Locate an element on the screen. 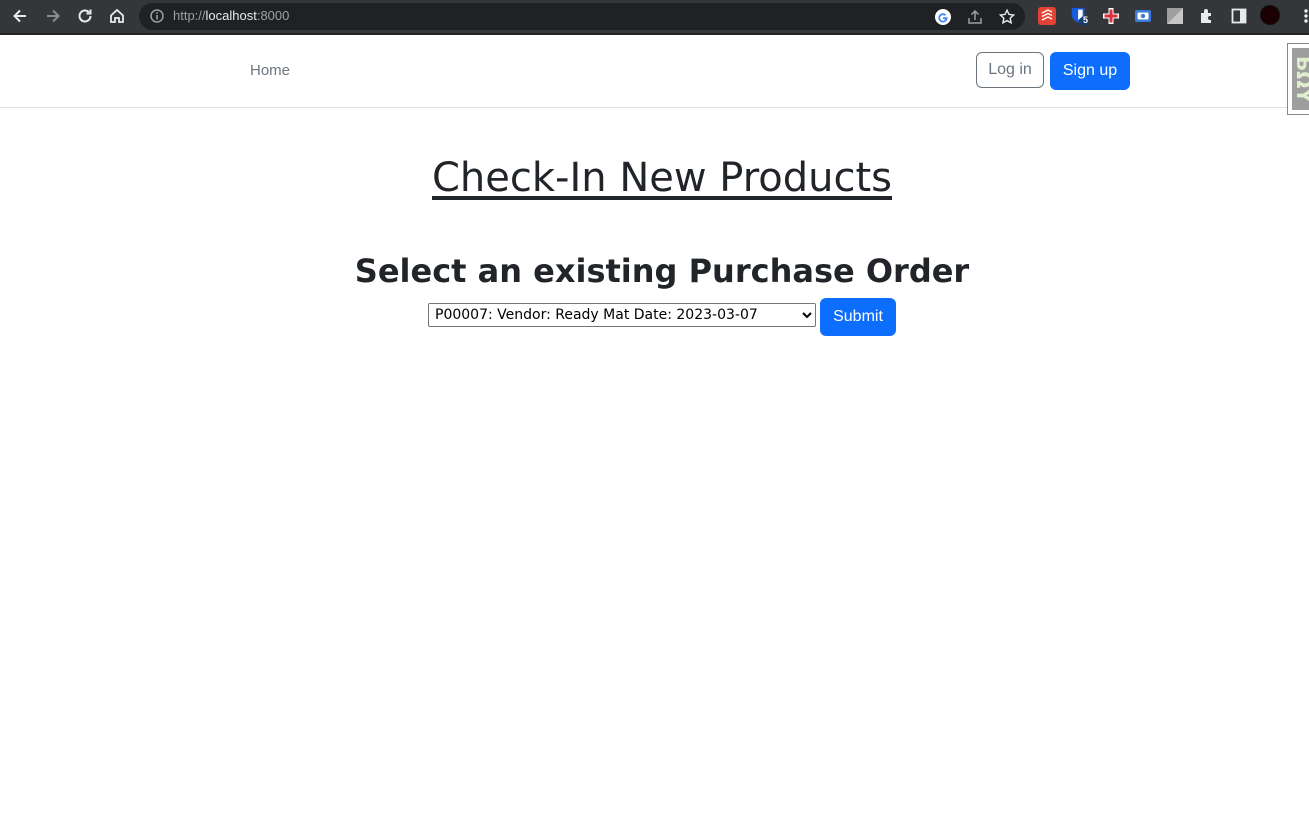 This screenshot has height=838, width=1309. nav-home-link: Home is located at coordinates (270, 70).